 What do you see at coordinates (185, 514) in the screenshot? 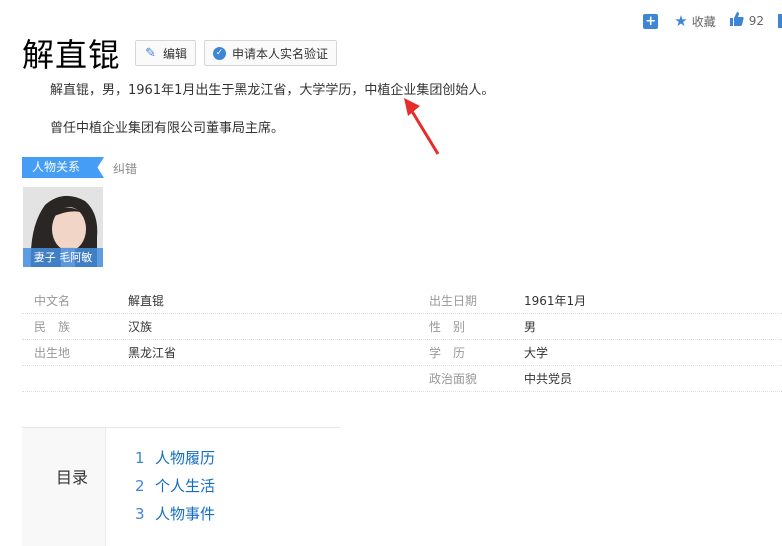
I see `toc-item-text: 人物事件` at bounding box center [185, 514].